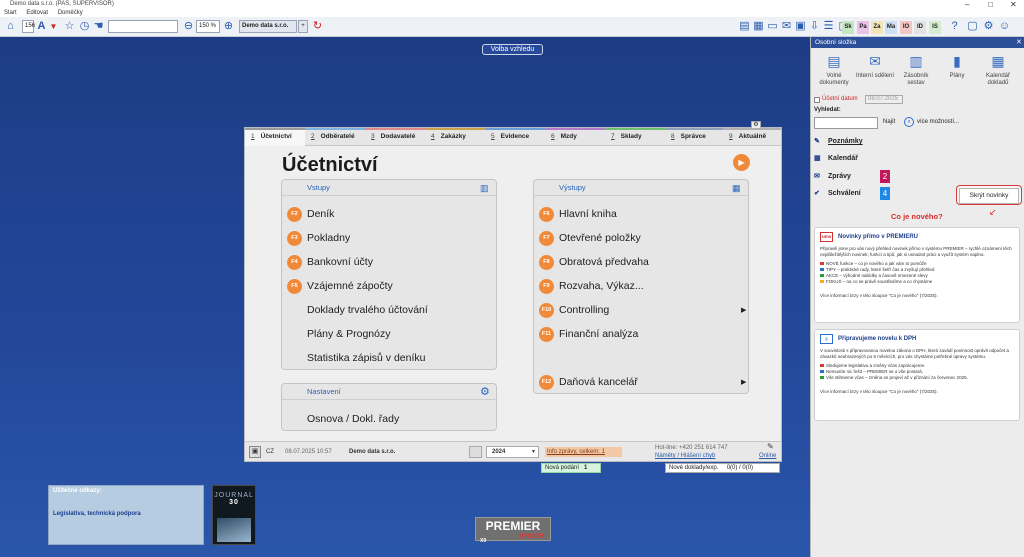  I want to click on vyhledat-label: Vyhledat:, so click(827, 110).